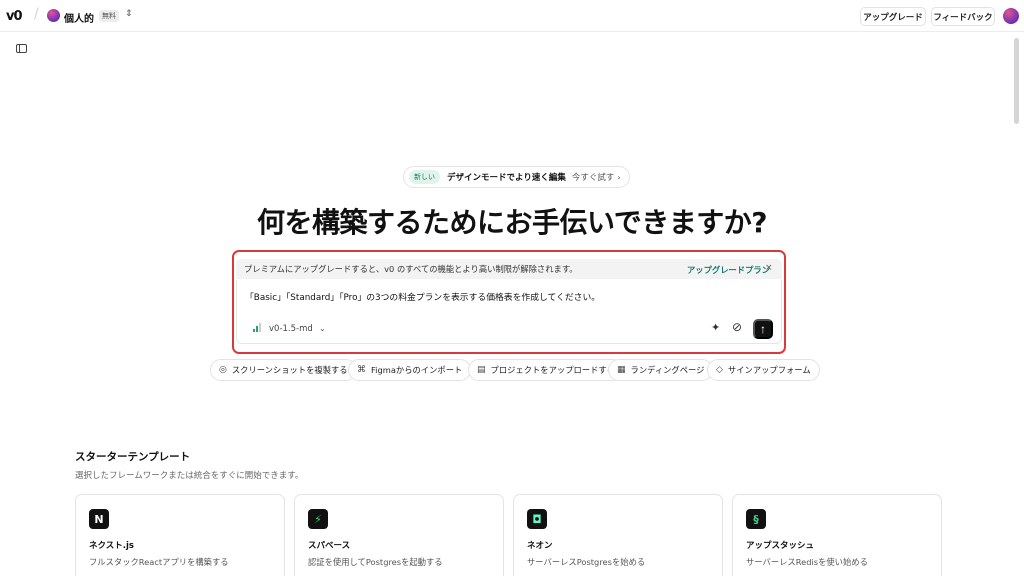 The image size is (1024, 576). What do you see at coordinates (399, 535) in the screenshot?
I see `template-card-supabase: ⚡ スパベース 認証を使用してPostgresを起動する` at bounding box center [399, 535].